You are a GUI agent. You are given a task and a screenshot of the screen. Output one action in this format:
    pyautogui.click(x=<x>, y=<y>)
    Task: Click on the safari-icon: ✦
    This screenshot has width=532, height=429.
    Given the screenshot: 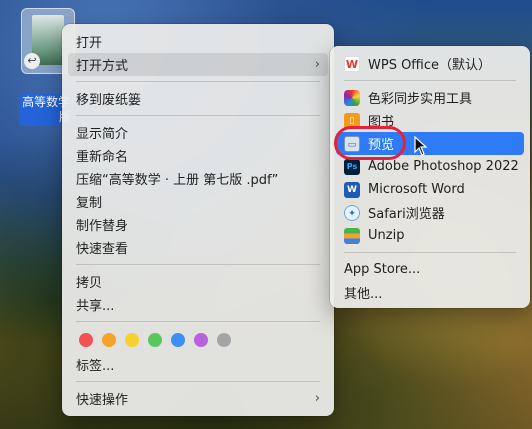 What is the action you would take?
    pyautogui.click(x=352, y=212)
    